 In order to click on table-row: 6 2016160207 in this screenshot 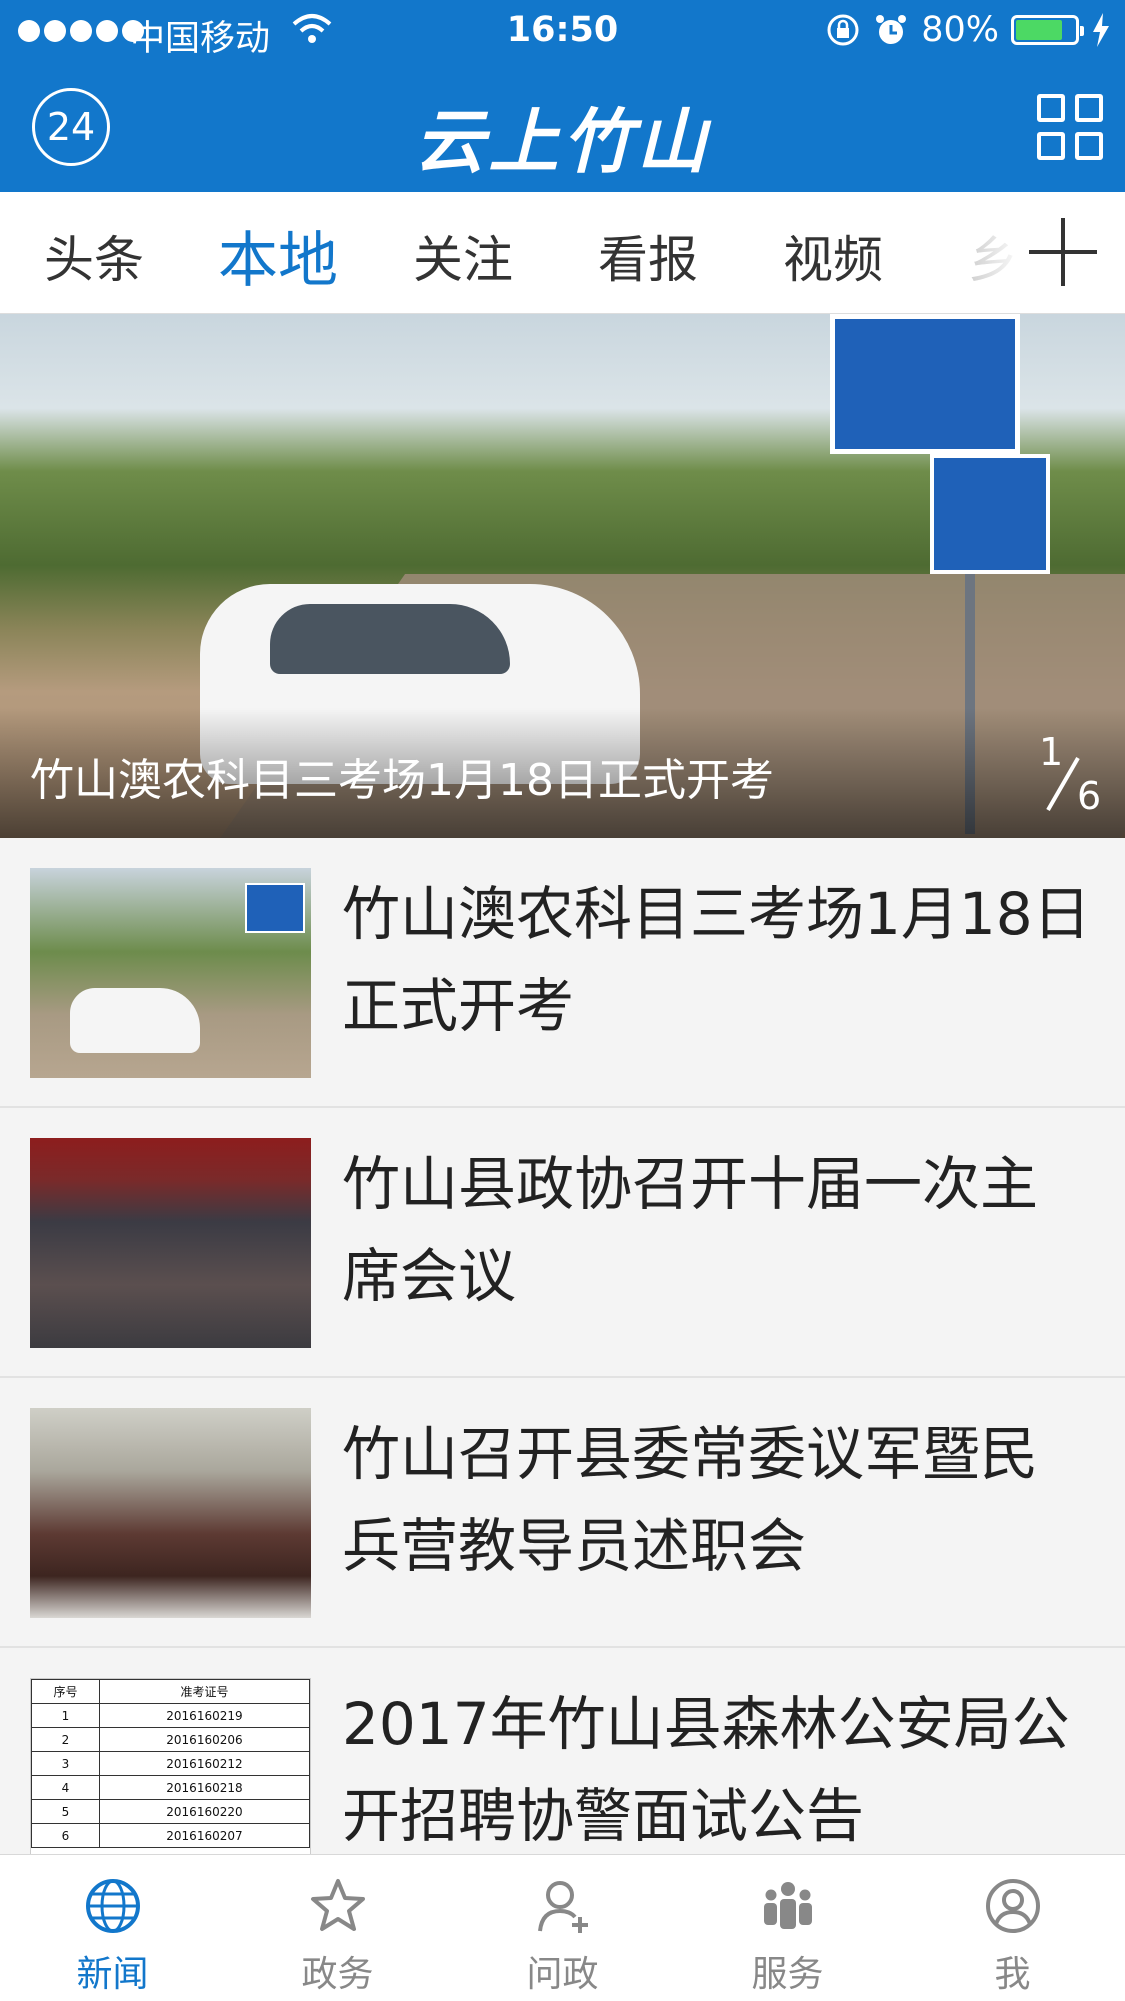, I will do `click(170, 1835)`.